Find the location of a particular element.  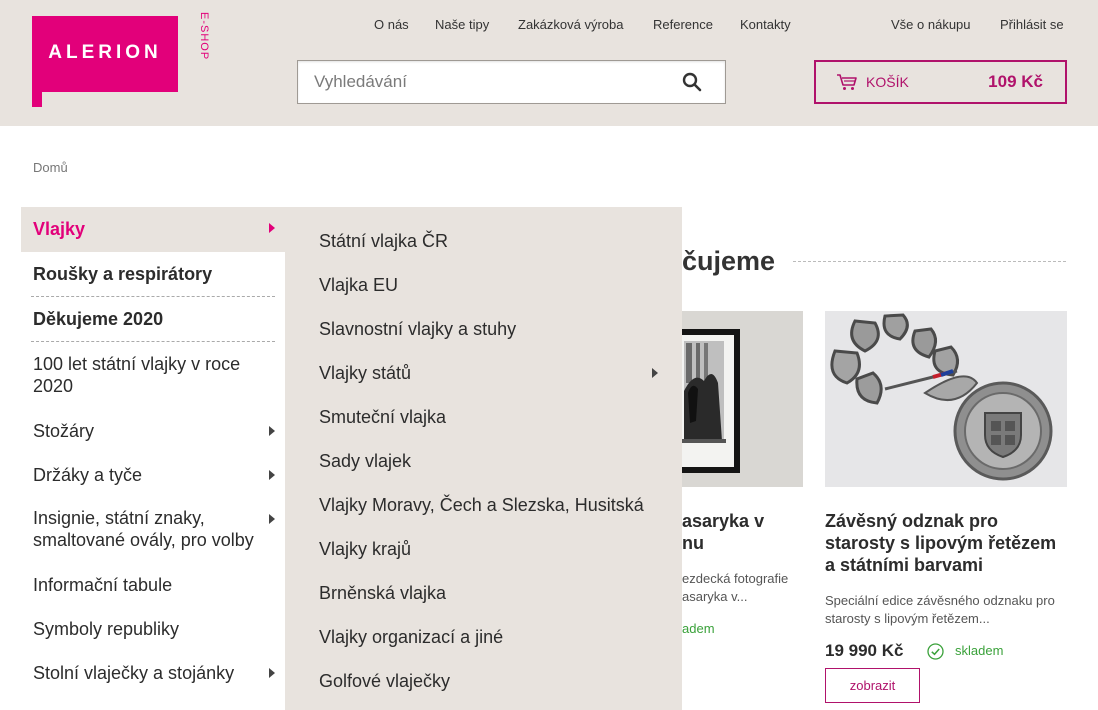

menu-item-rousky: Roušky a respirátory is located at coordinates (153, 274).